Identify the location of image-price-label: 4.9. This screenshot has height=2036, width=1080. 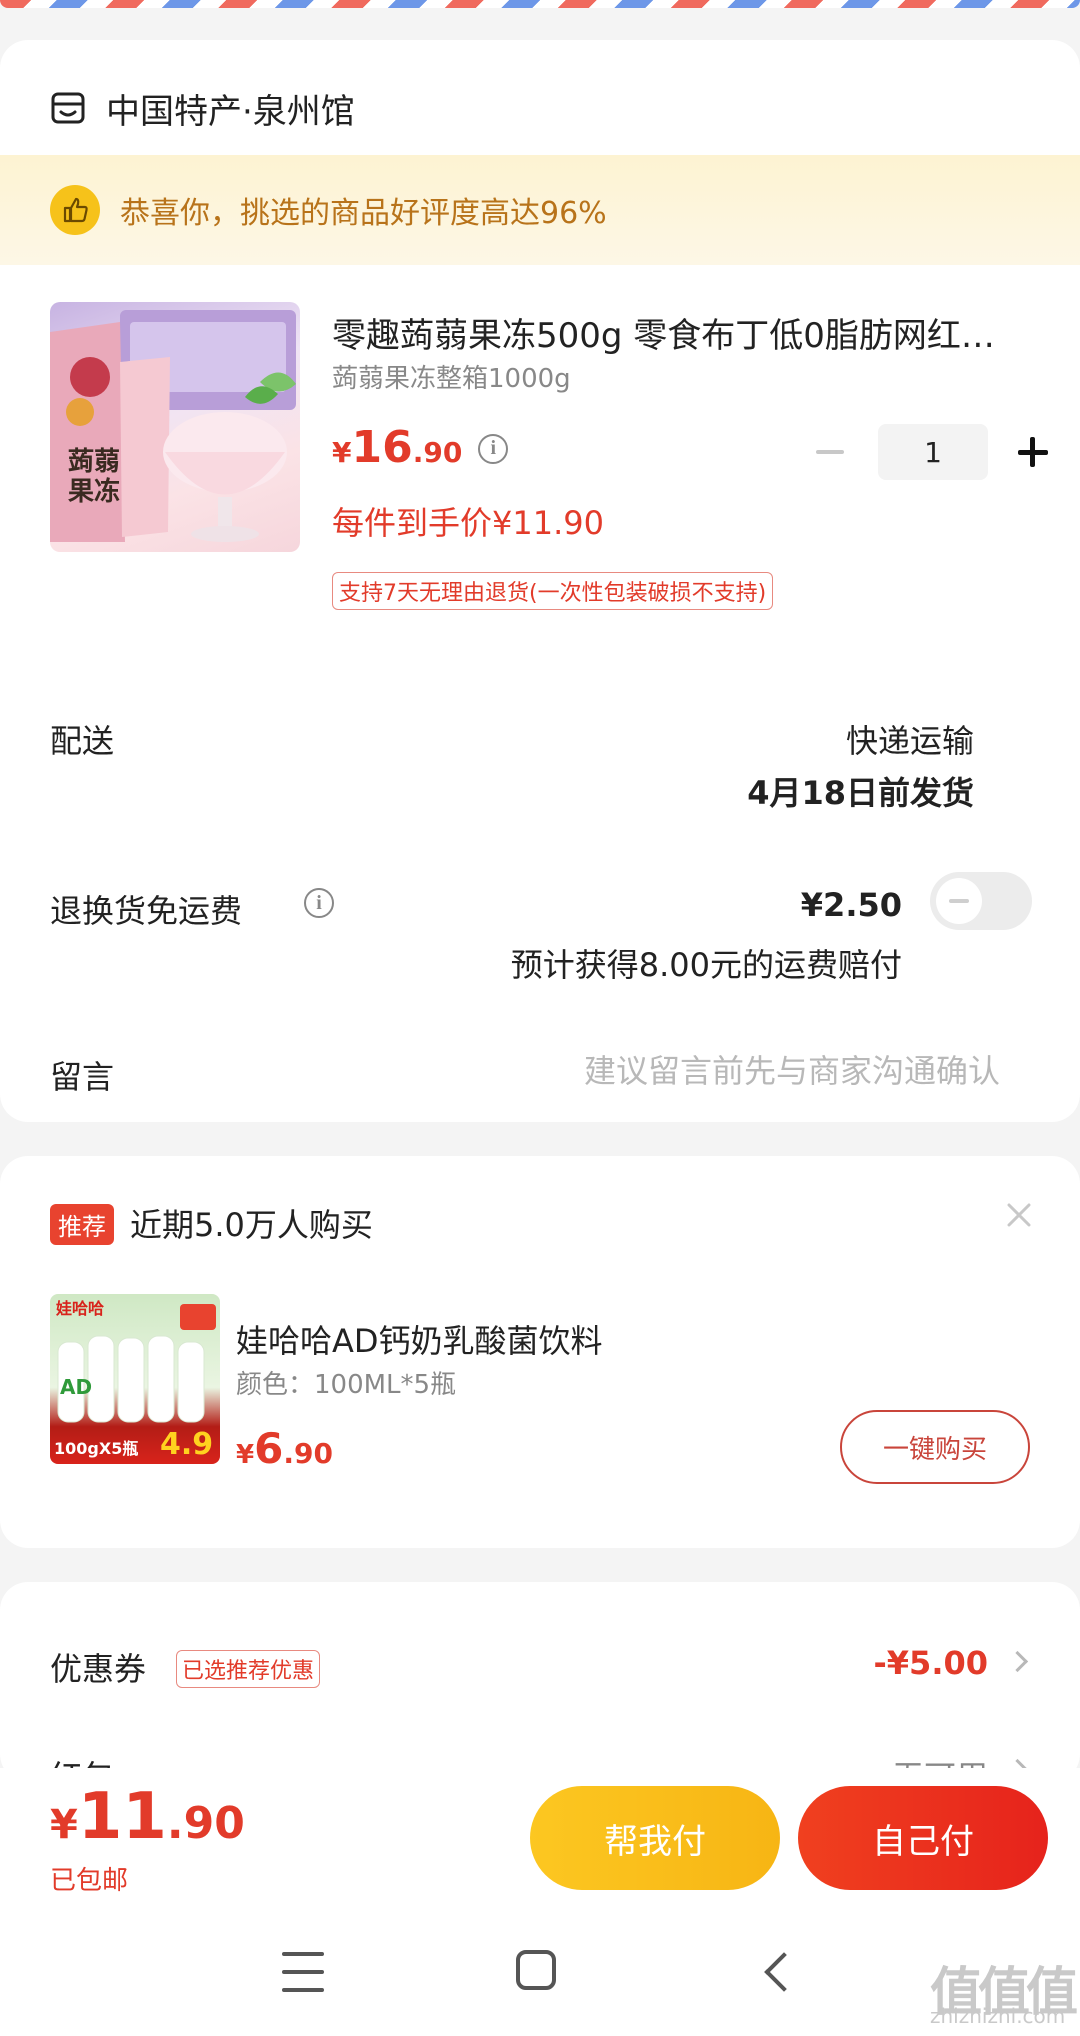
(186, 1444).